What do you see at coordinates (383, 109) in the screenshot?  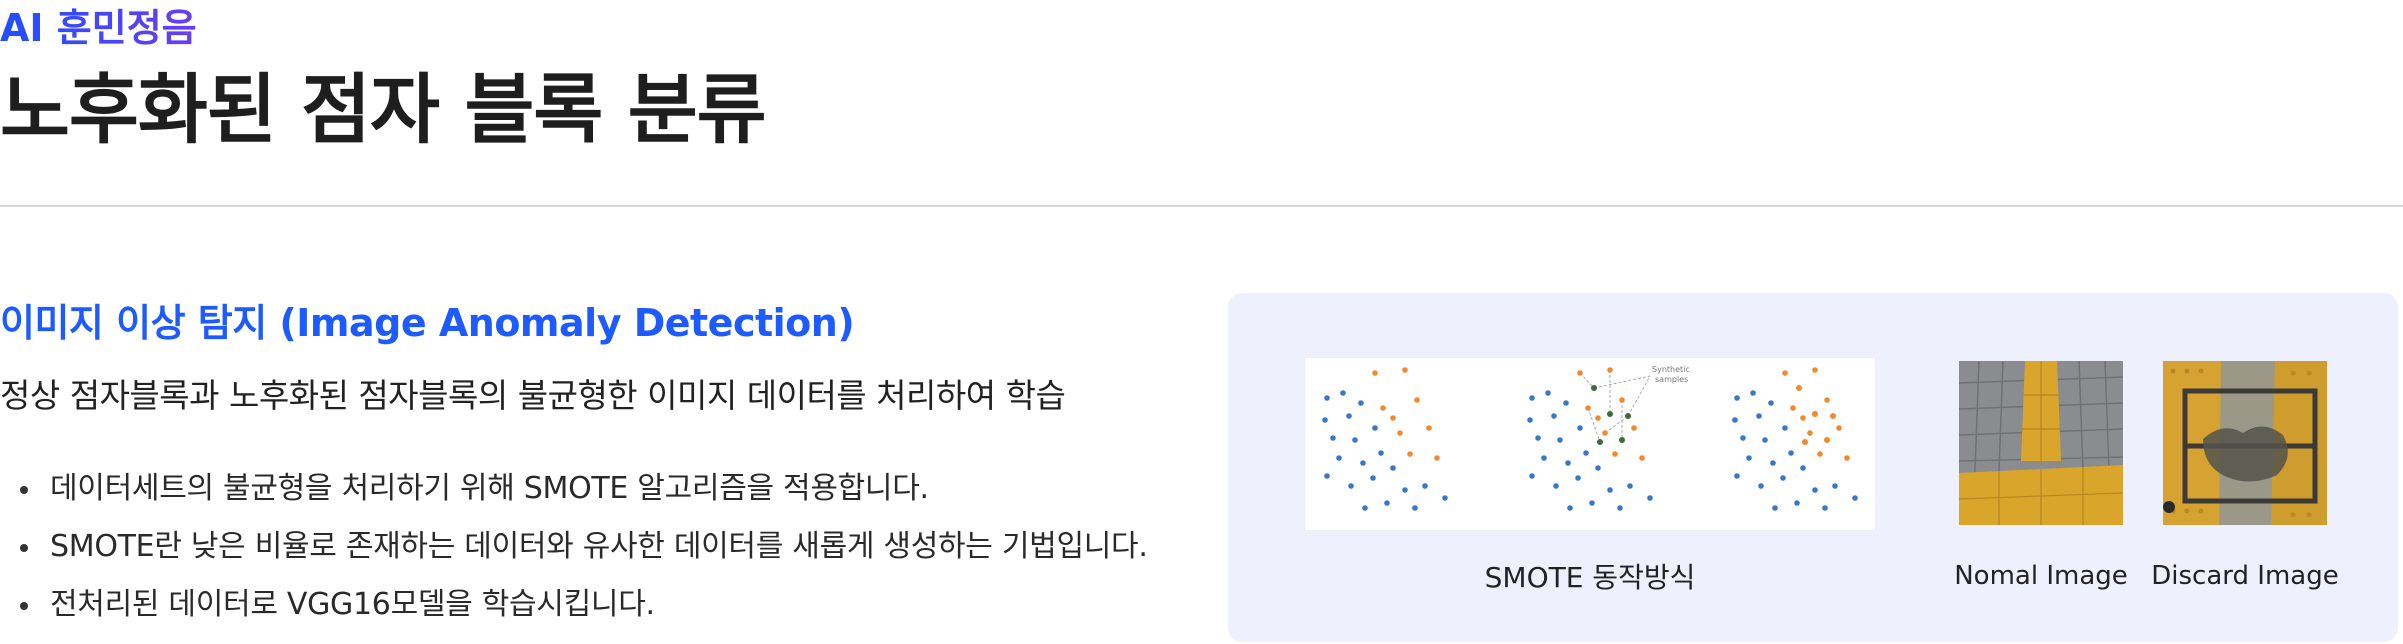 I see `page-title: 노후화된 점자 블록 분류` at bounding box center [383, 109].